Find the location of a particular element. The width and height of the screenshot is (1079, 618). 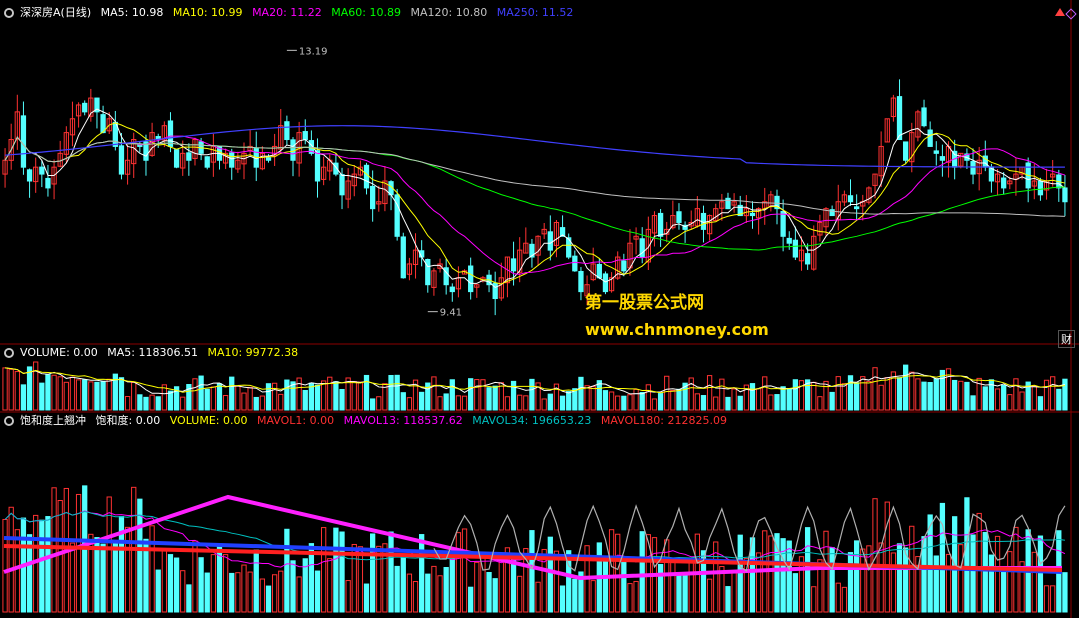

alert-icon is located at coordinates (1060, 12).